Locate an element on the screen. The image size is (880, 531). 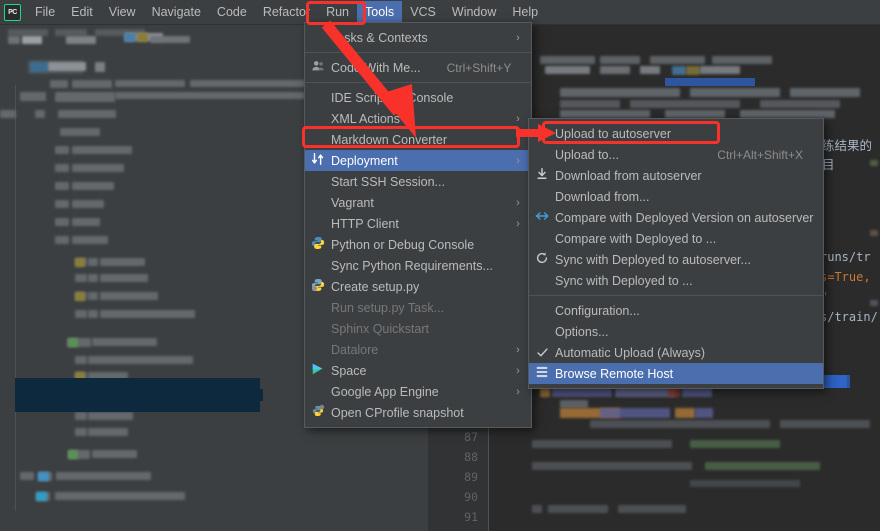
menu-item-download-from-autoserver: Download from autoserver is located at coordinates (676, 175).